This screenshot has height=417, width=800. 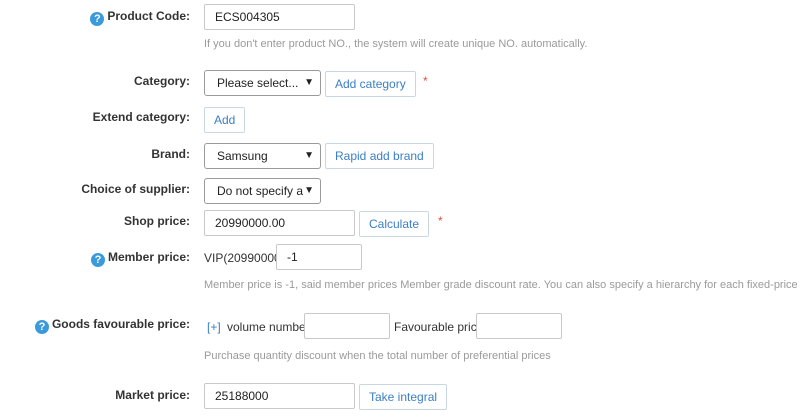 What do you see at coordinates (148, 16) in the screenshot?
I see `product-code-label-text: Product Code:` at bounding box center [148, 16].